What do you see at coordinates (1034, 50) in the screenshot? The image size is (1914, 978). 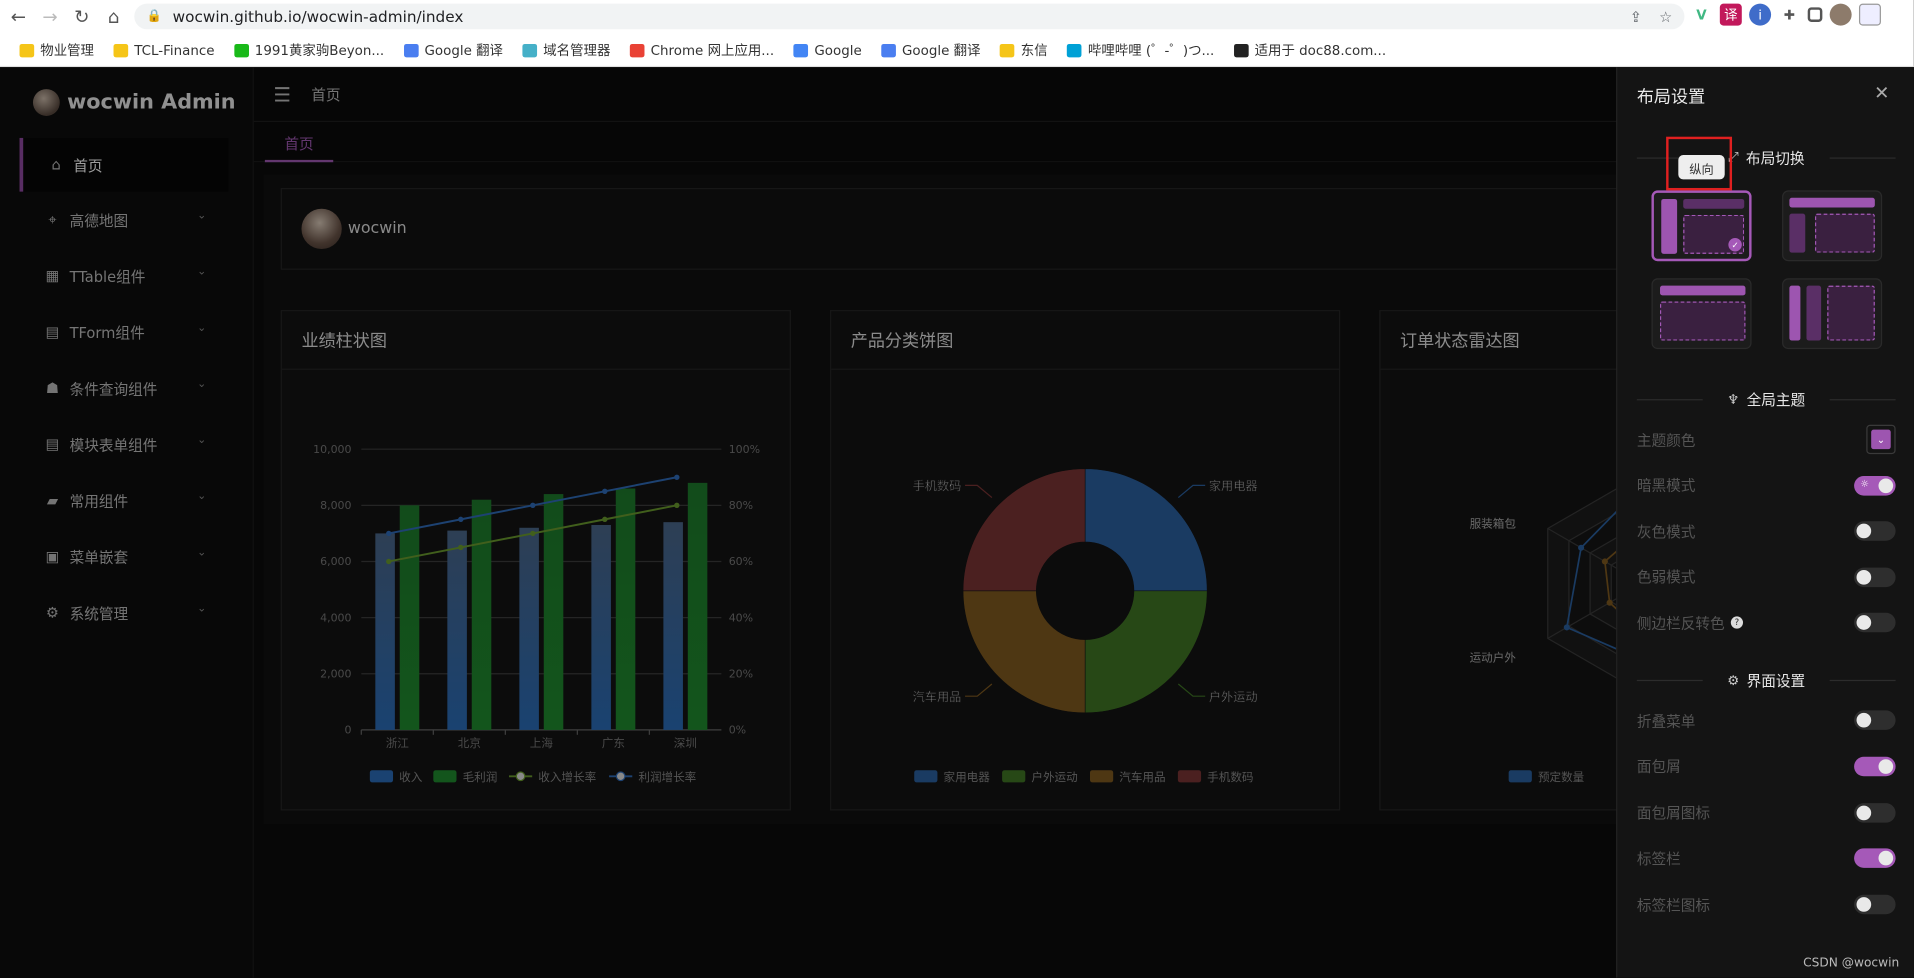 I see `bookmark-label: 东信` at bounding box center [1034, 50].